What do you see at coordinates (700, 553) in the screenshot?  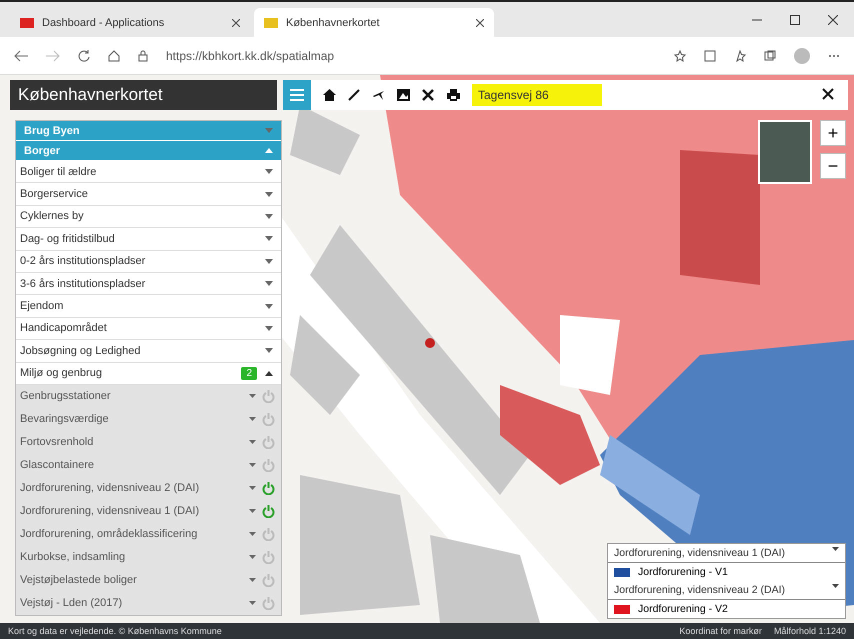 I see `legend-title: Jordforurening, vidensniveau 1 (DAI)` at bounding box center [700, 553].